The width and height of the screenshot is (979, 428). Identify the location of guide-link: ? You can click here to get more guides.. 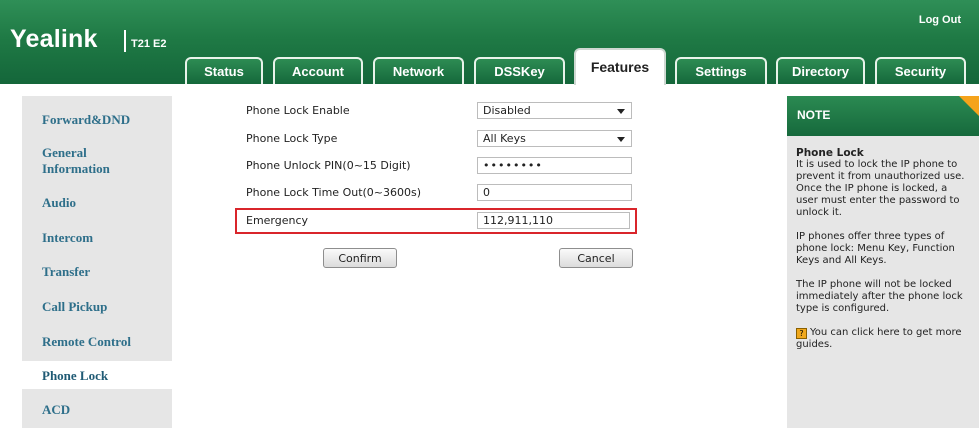
(884, 339).